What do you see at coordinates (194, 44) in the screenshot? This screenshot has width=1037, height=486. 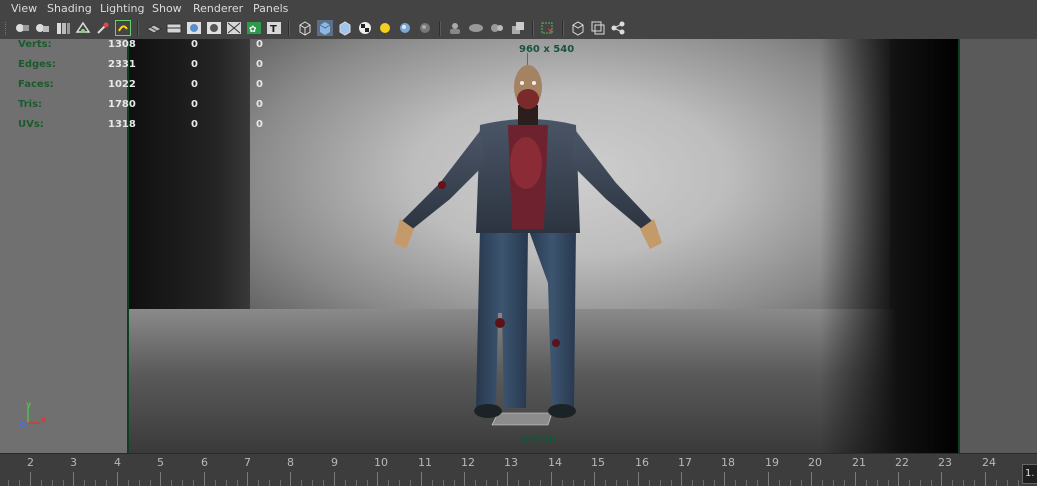 I see `hud-verts-selected: 0` at bounding box center [194, 44].